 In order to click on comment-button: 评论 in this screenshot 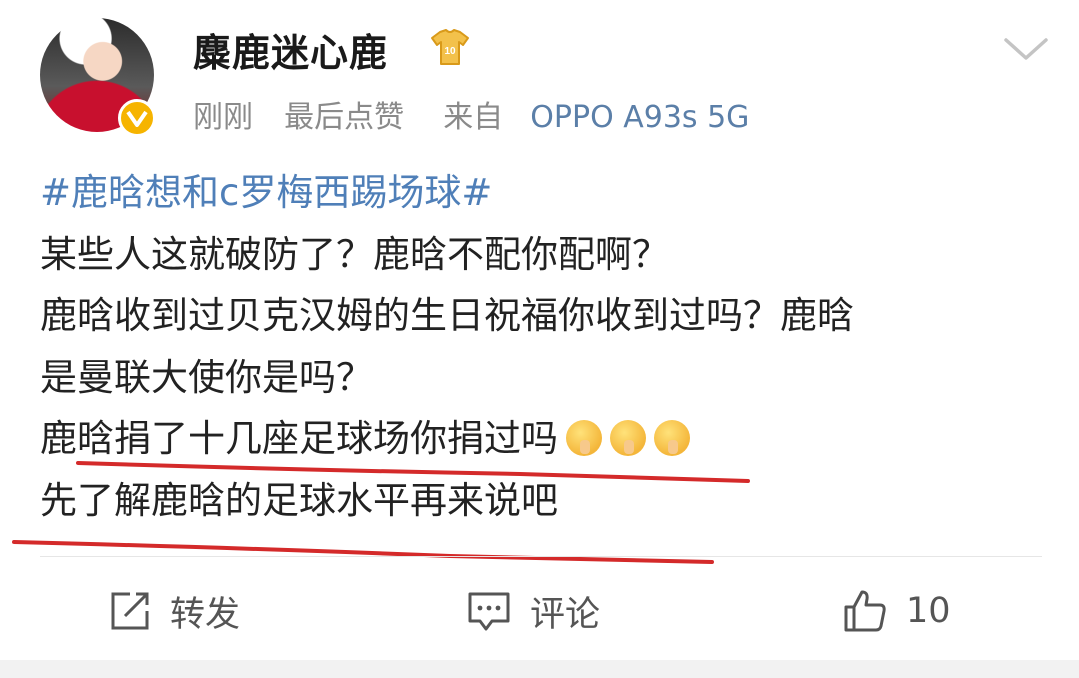, I will do `click(533, 611)`.